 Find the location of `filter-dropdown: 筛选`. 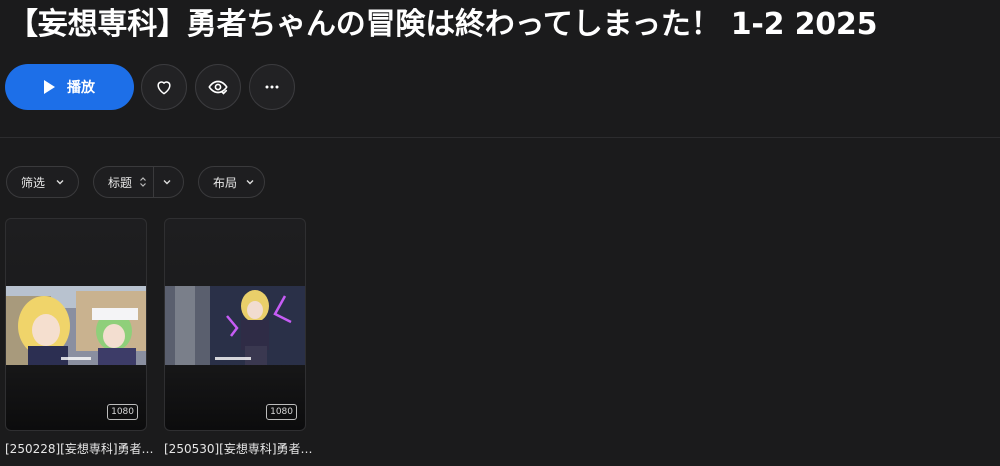

filter-dropdown: 筛选 is located at coordinates (42, 182).